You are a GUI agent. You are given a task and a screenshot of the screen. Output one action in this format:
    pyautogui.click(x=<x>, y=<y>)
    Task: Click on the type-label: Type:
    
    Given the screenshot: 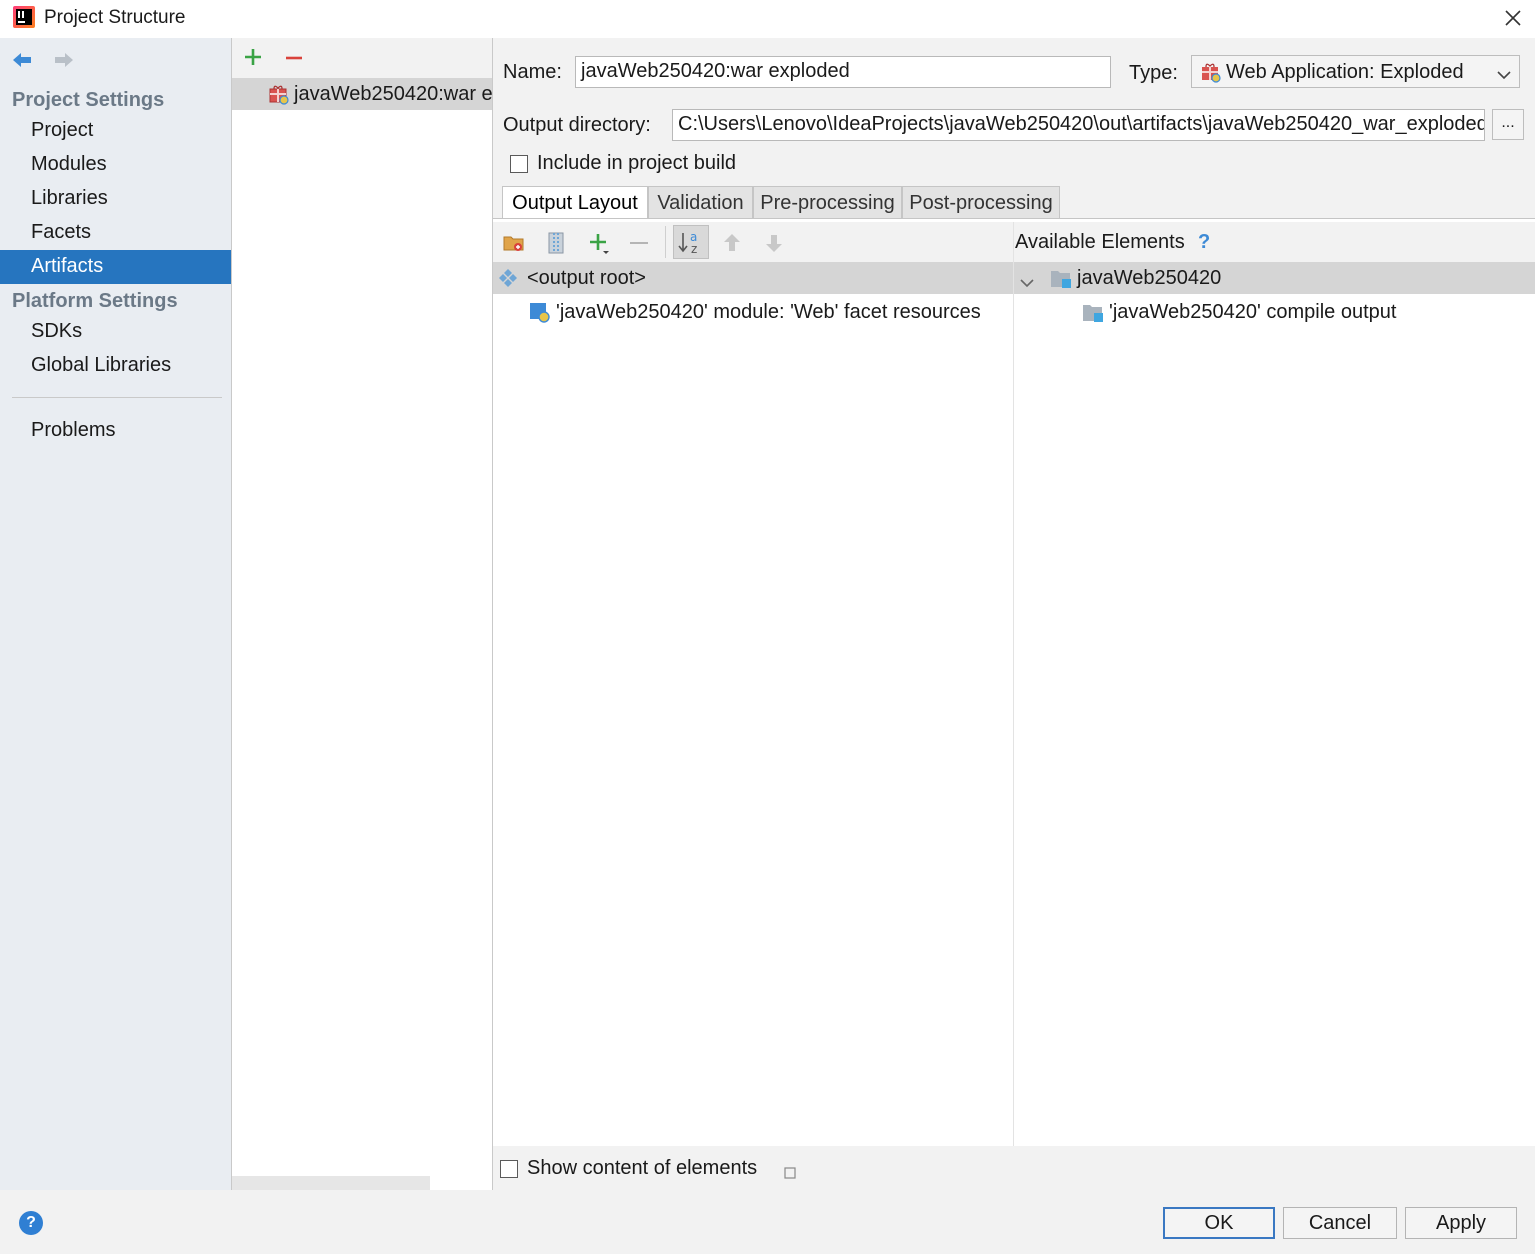 What is the action you would take?
    pyautogui.click(x=1153, y=73)
    